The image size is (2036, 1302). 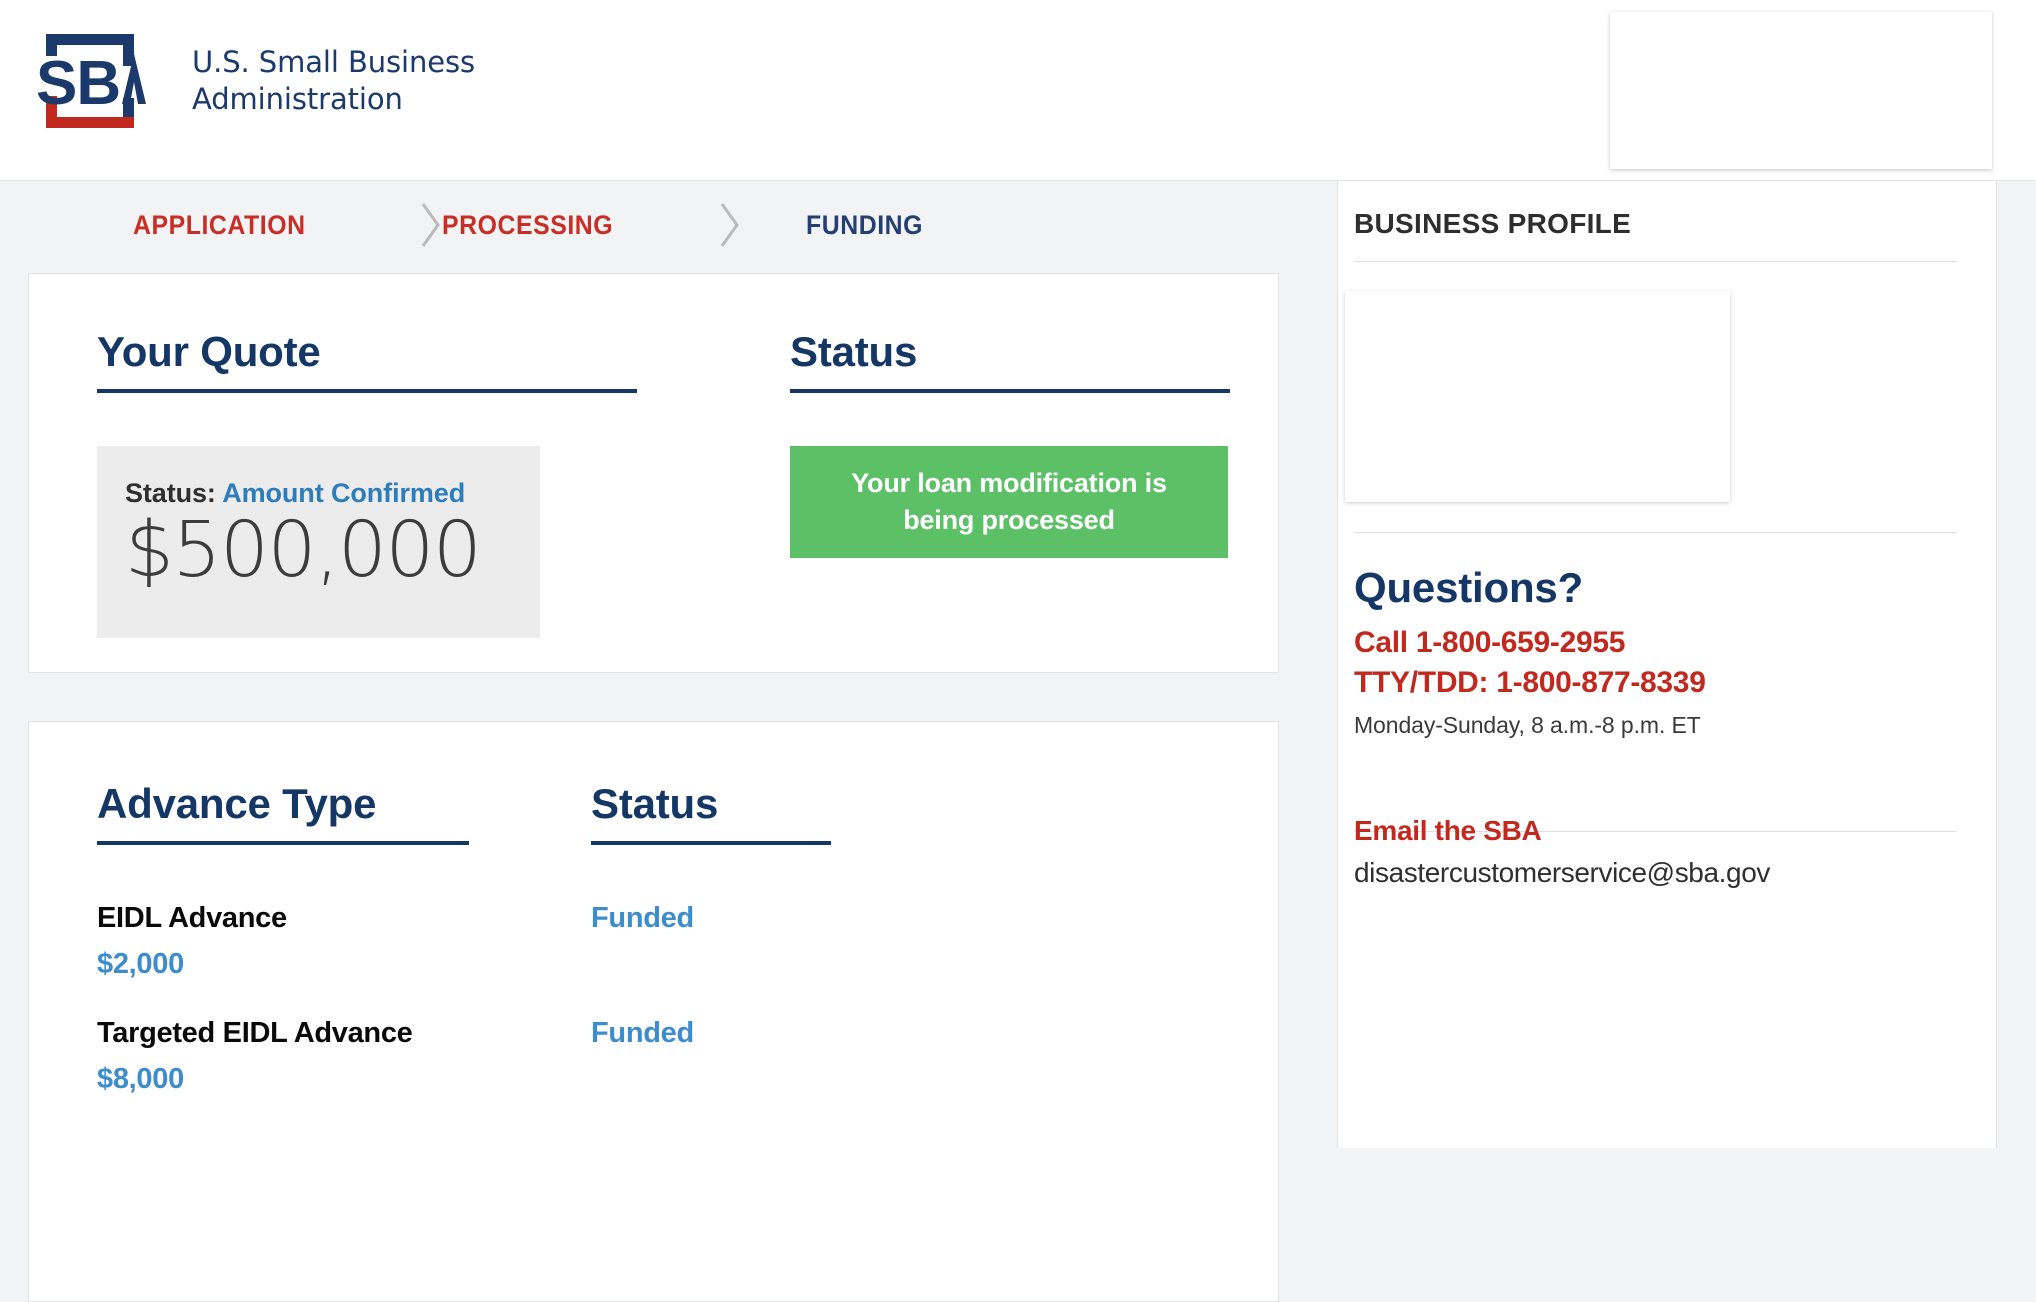 I want to click on quote-status-value: Amount Confirmed, so click(x=344, y=493).